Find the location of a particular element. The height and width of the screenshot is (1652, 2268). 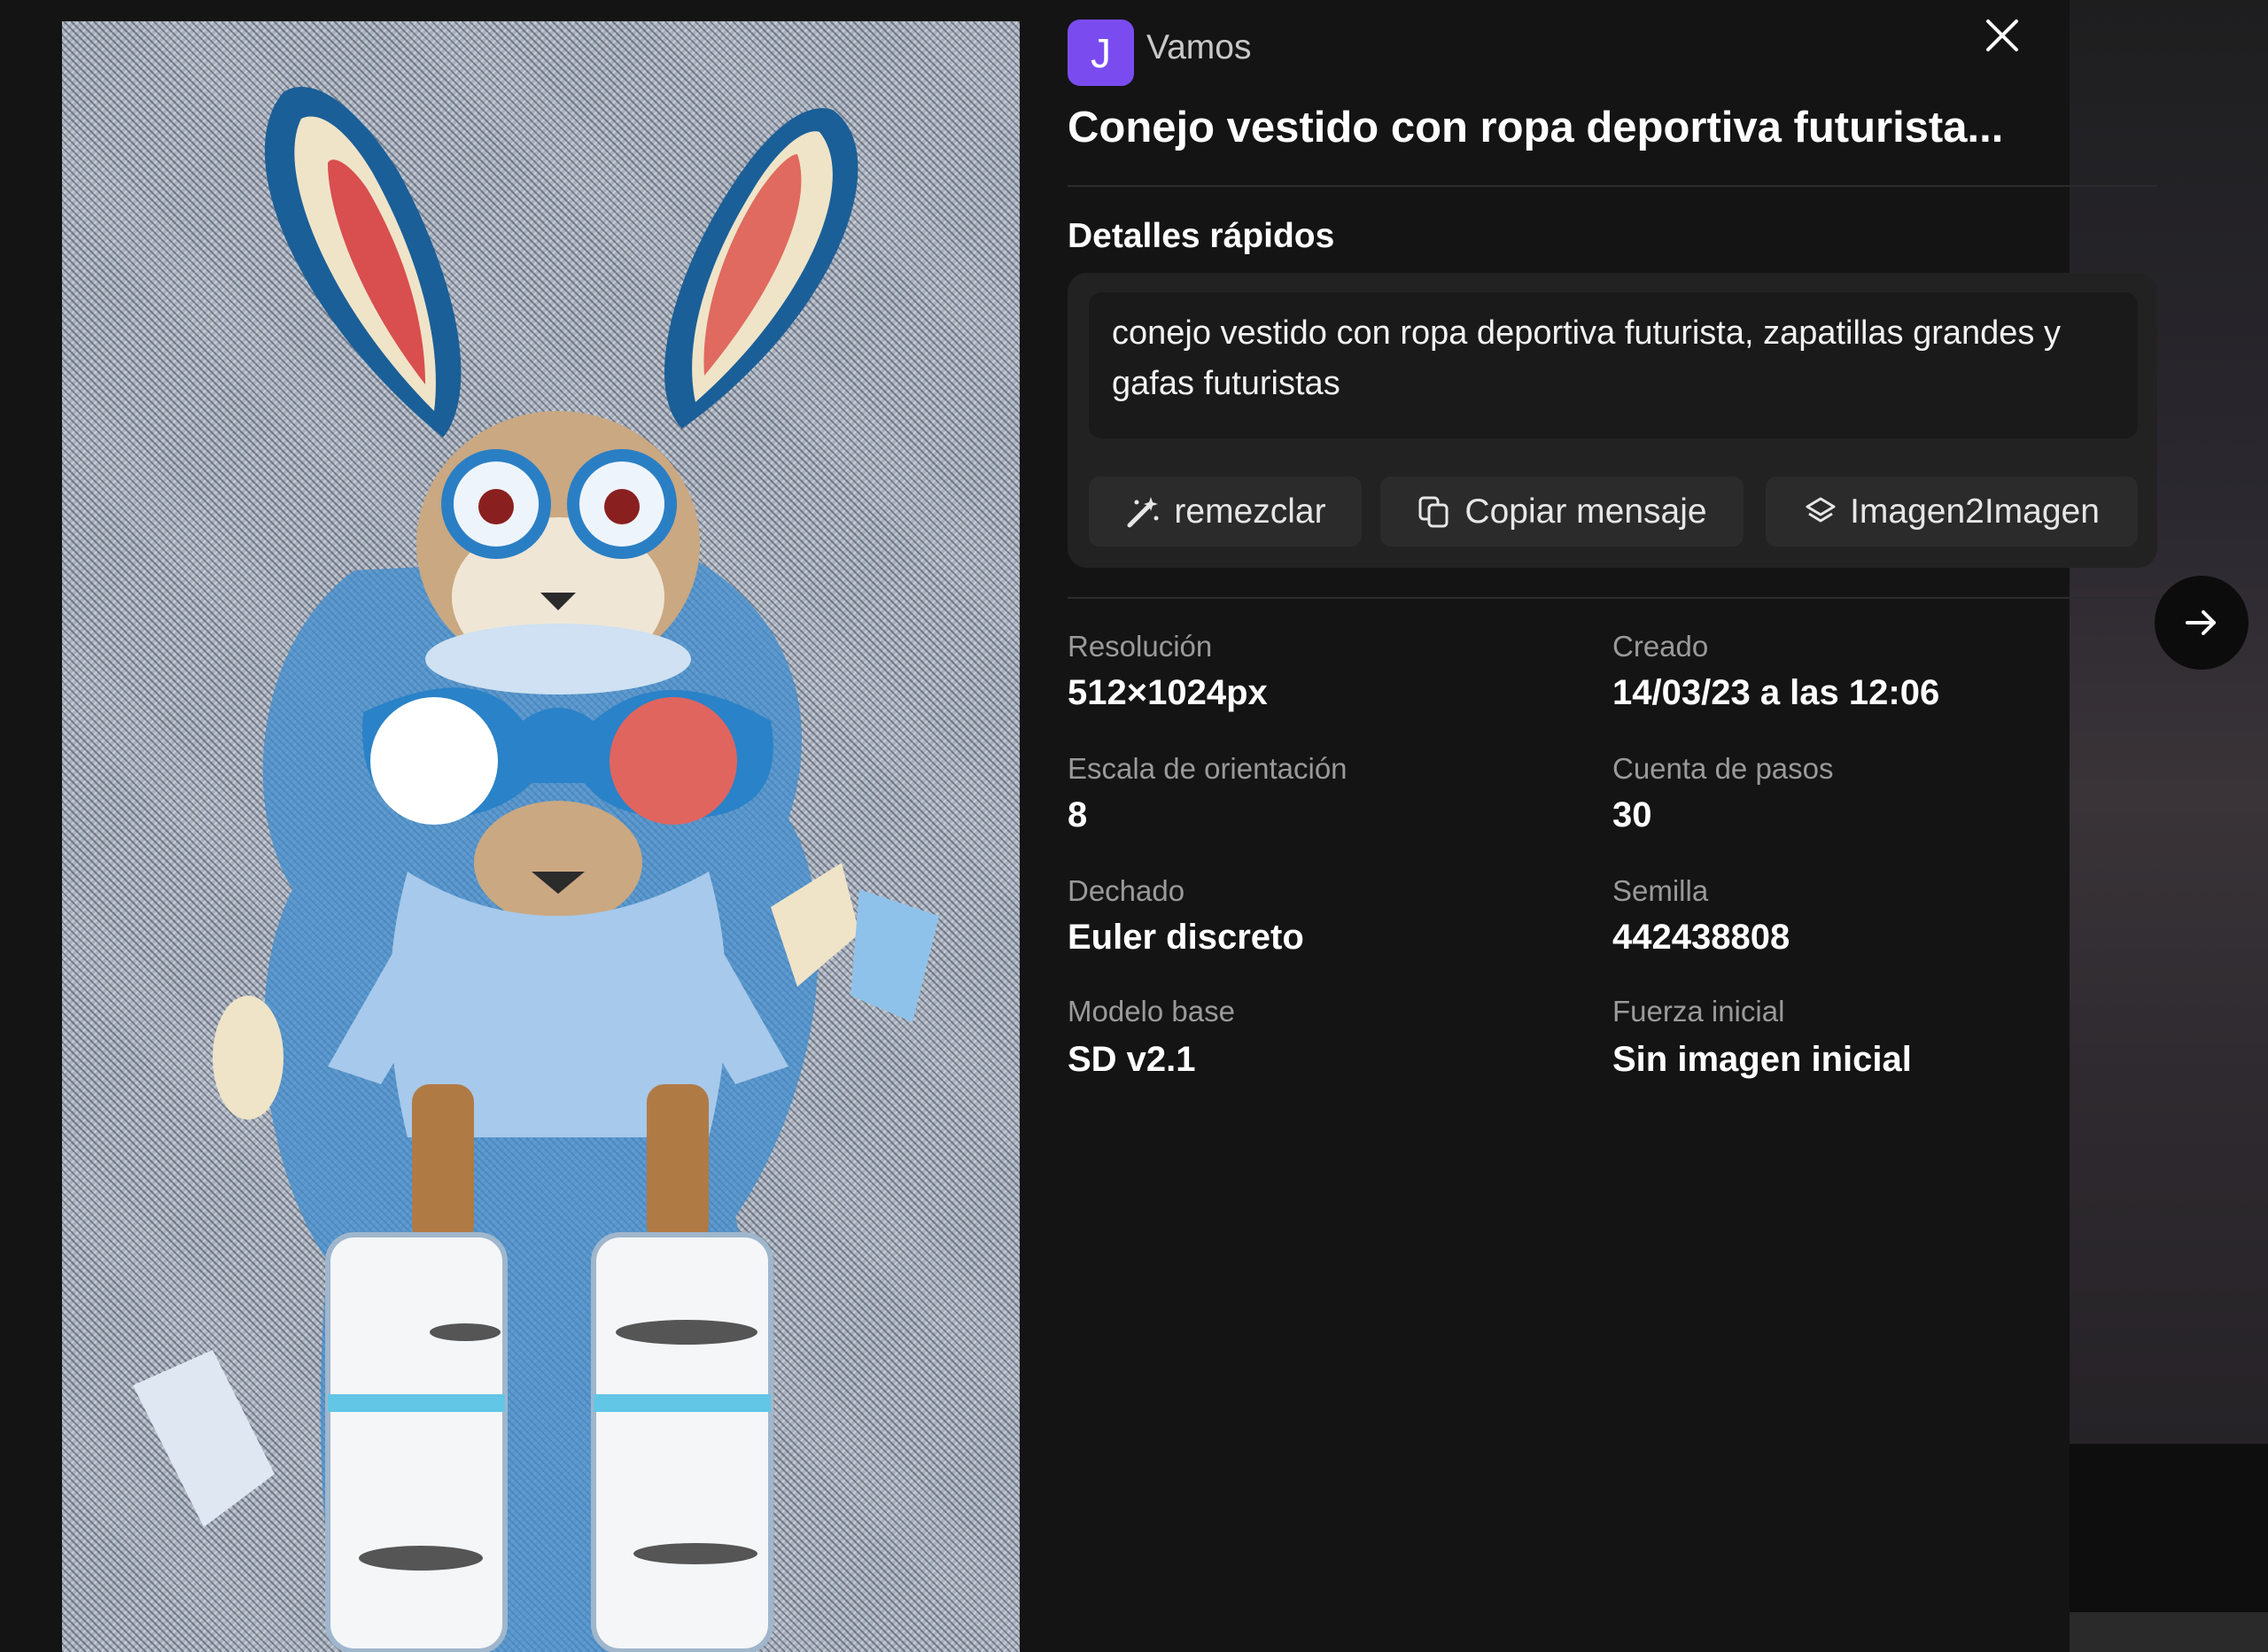

author-name: Vamos is located at coordinates (1199, 47).